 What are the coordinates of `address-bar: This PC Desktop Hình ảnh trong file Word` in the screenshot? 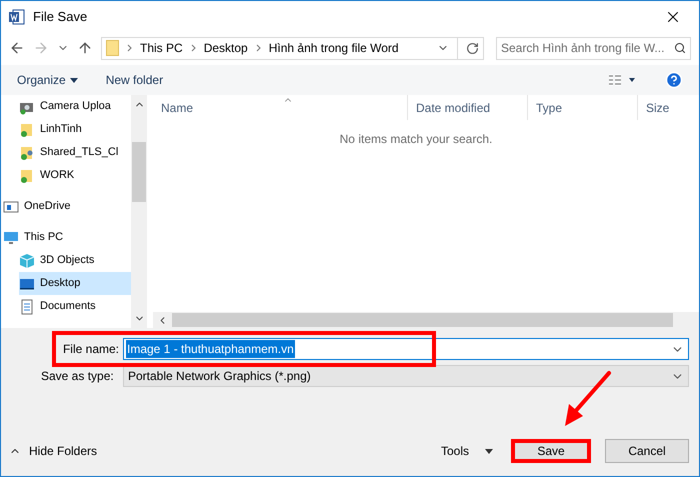 It's located at (292, 48).